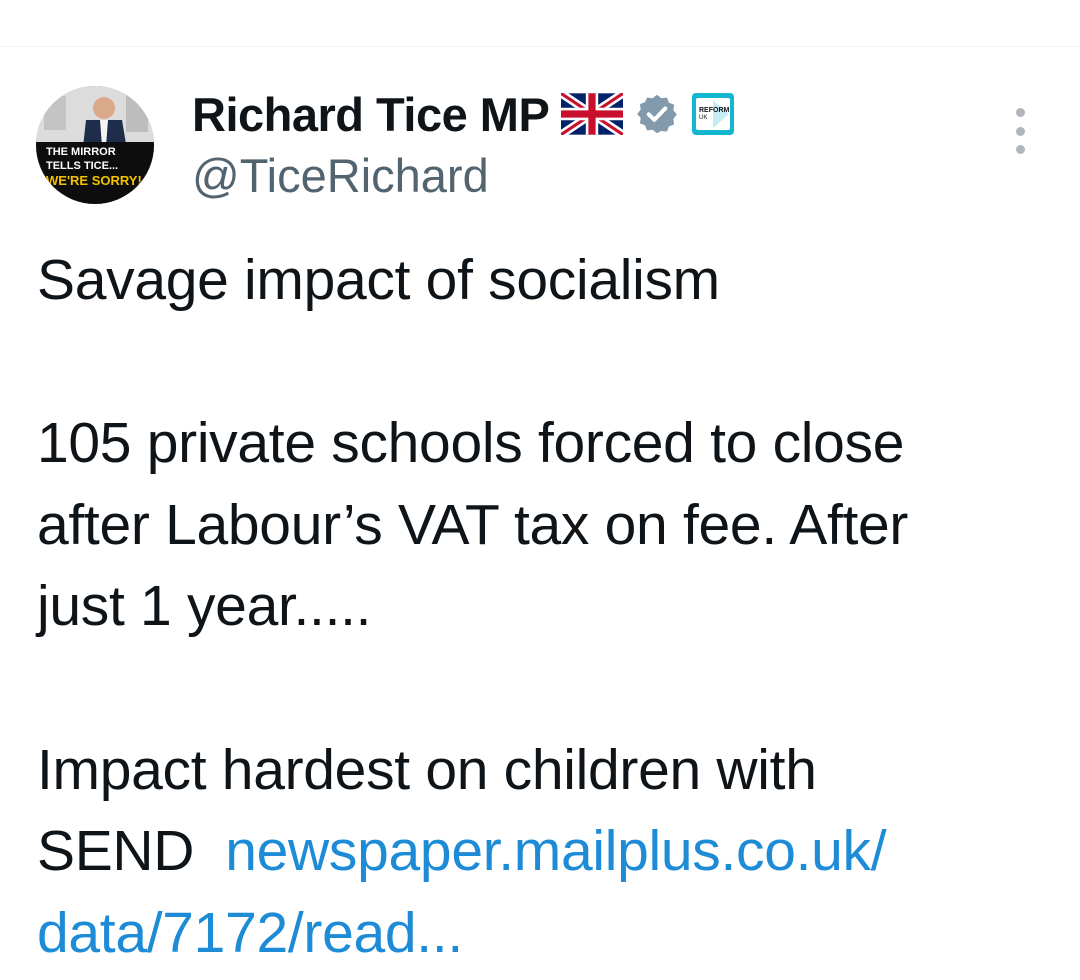 This screenshot has height=980, width=1080. Describe the element at coordinates (378, 280) in the screenshot. I see `tweet-text-line: Savage impact of socialism` at that location.